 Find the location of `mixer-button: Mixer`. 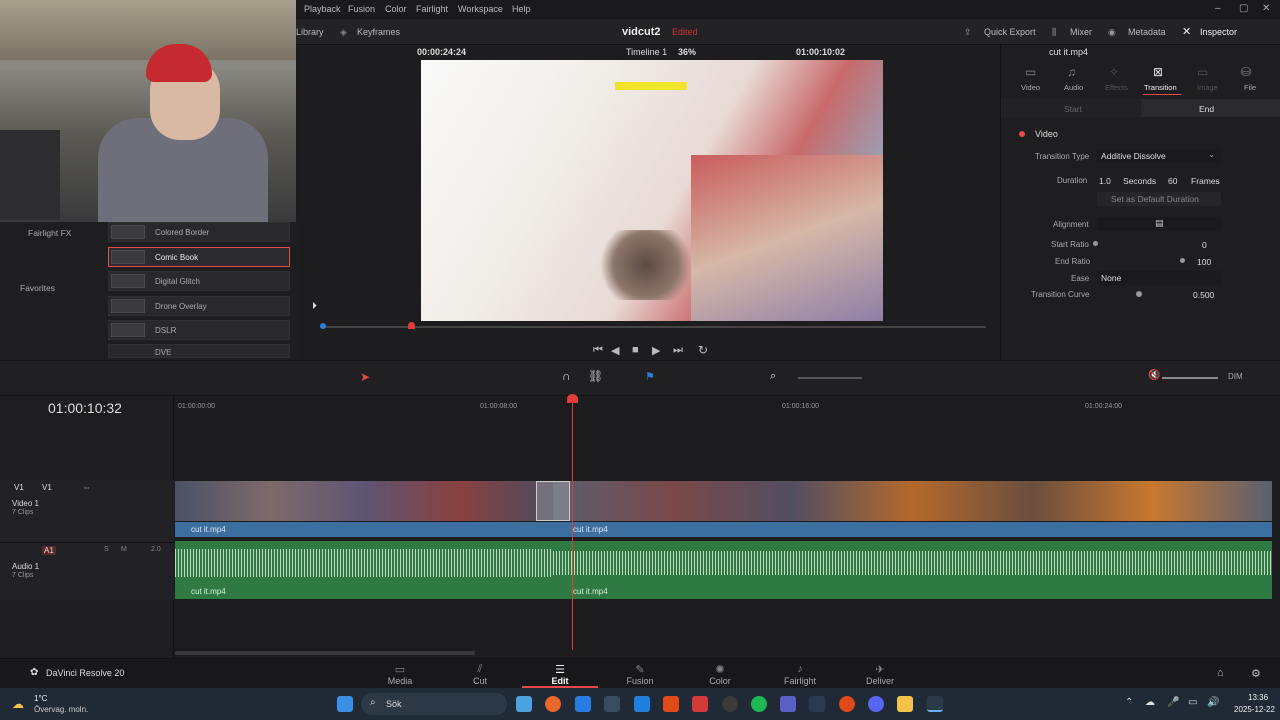

mixer-button: Mixer is located at coordinates (1081, 32).